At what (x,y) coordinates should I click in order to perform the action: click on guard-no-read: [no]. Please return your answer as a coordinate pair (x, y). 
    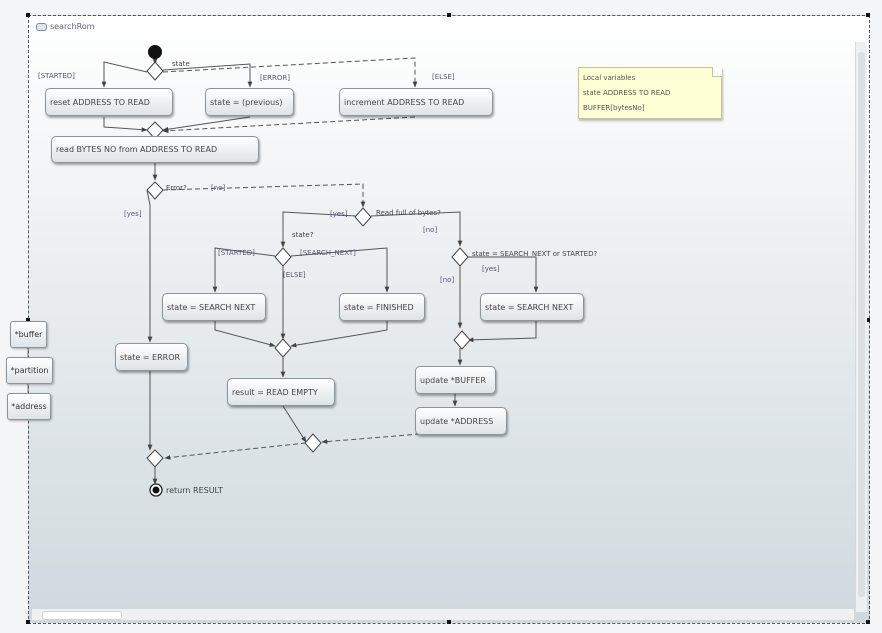
    Looking at the image, I should click on (430, 230).